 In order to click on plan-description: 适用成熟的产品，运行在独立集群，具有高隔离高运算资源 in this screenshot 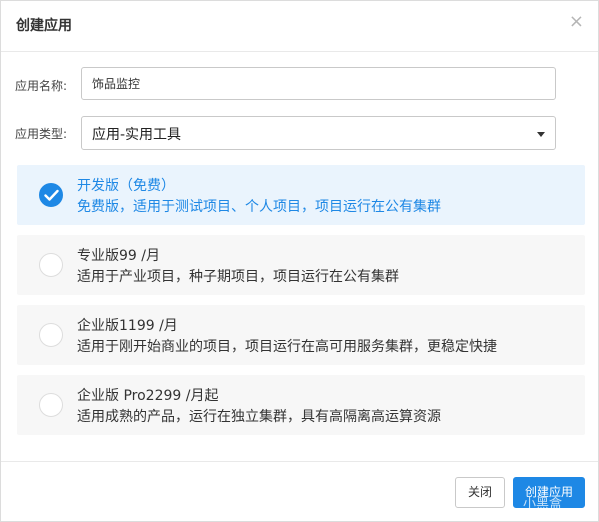, I will do `click(259, 417)`.